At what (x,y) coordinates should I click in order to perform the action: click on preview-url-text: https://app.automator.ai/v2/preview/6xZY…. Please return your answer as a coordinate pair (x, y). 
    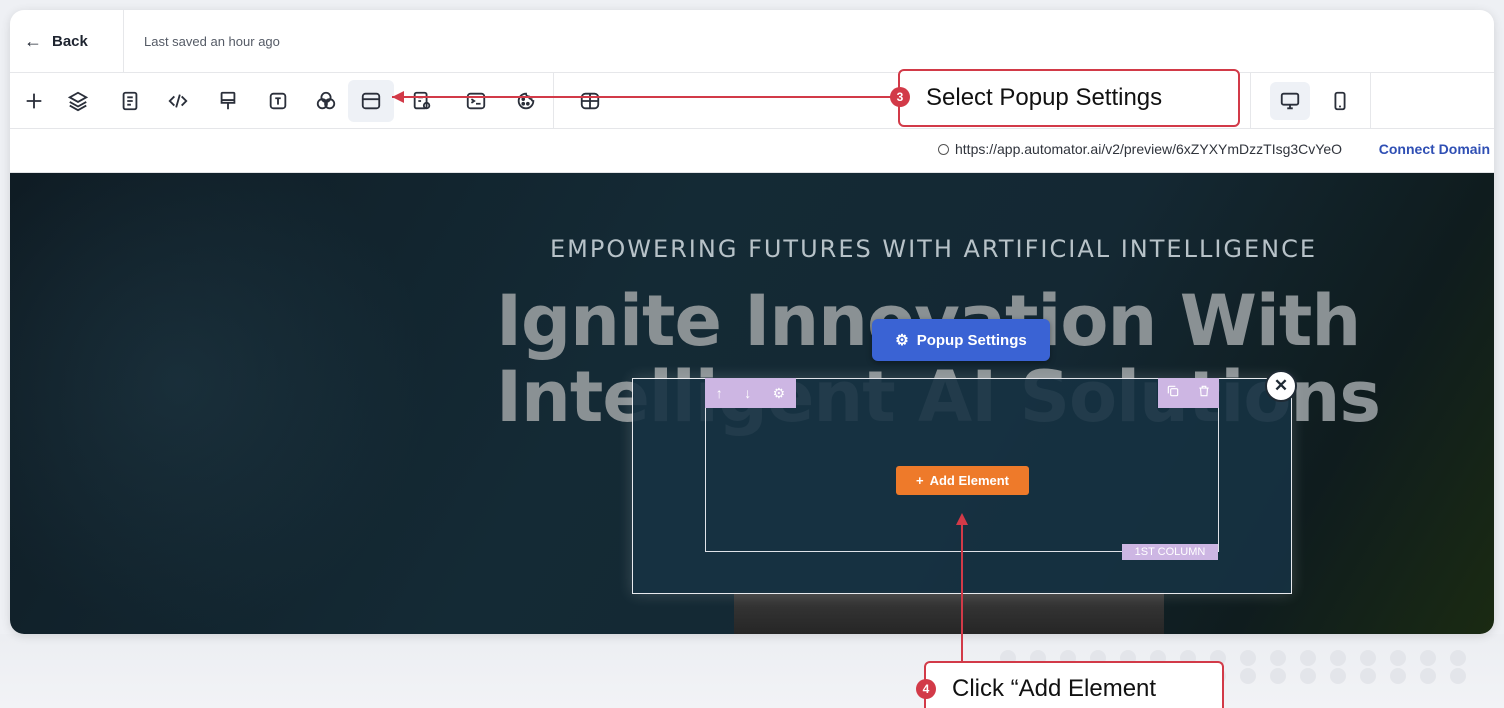
    Looking at the image, I should click on (1148, 149).